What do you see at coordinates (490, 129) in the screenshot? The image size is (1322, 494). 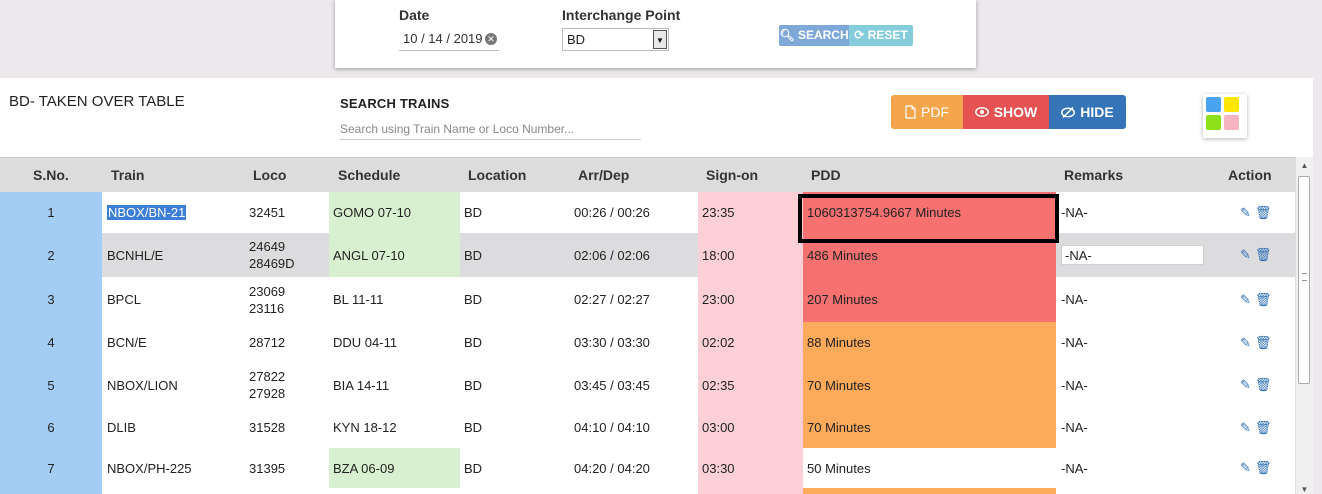 I see `search-trains-input` at bounding box center [490, 129].